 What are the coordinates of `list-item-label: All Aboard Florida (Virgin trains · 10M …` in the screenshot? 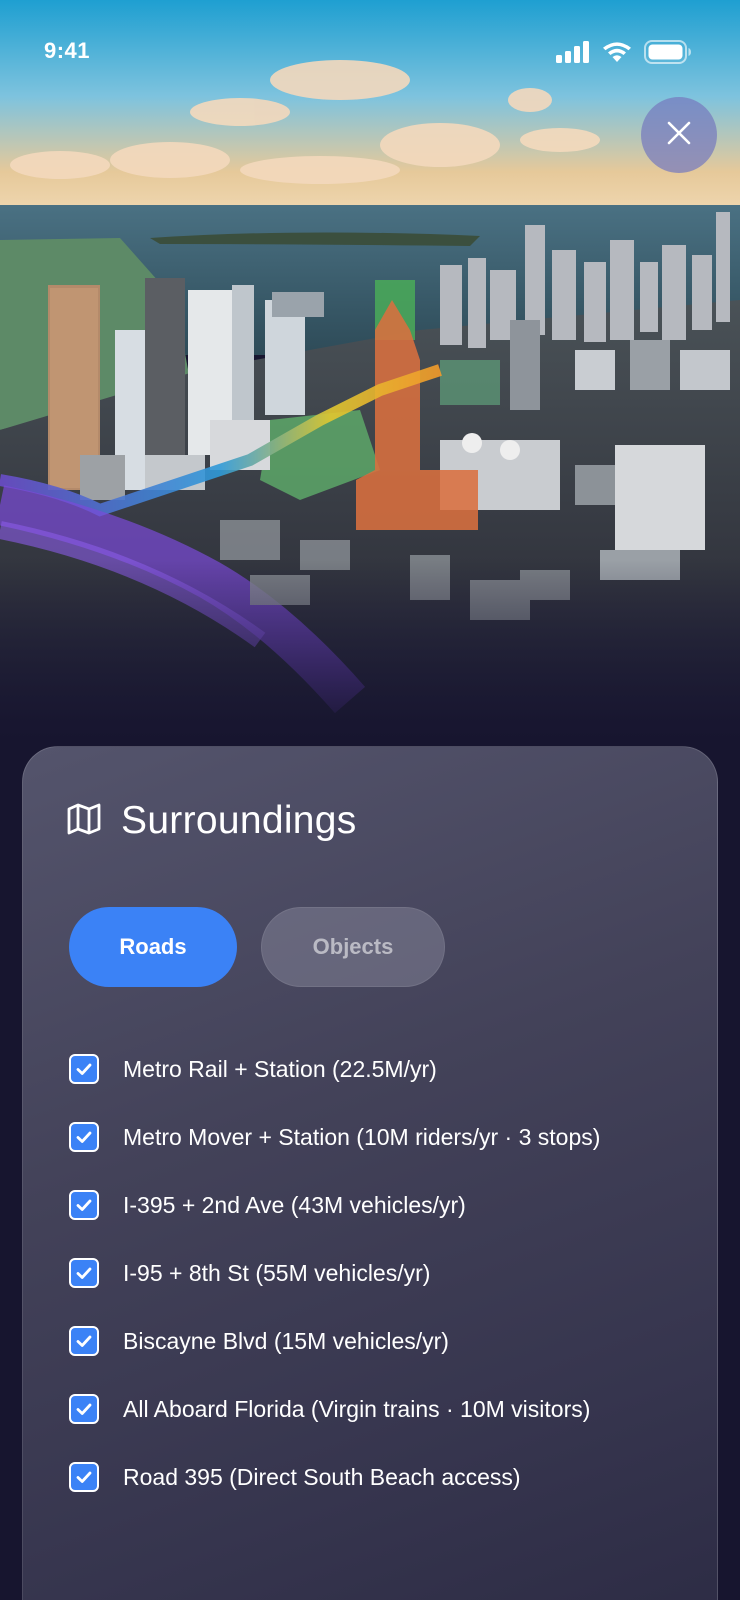 It's located at (357, 1408).